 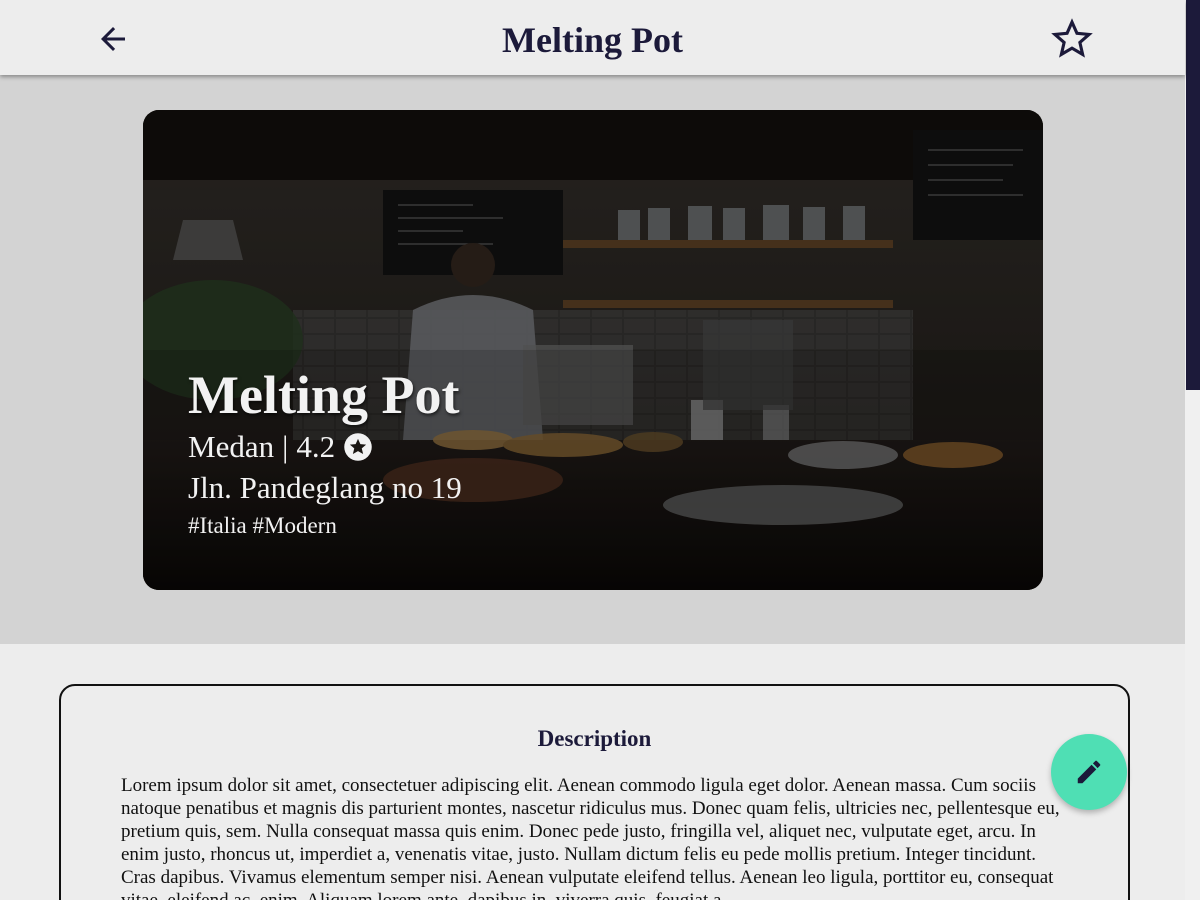 What do you see at coordinates (1193, 195) in the screenshot?
I see `scrollbar-thumb` at bounding box center [1193, 195].